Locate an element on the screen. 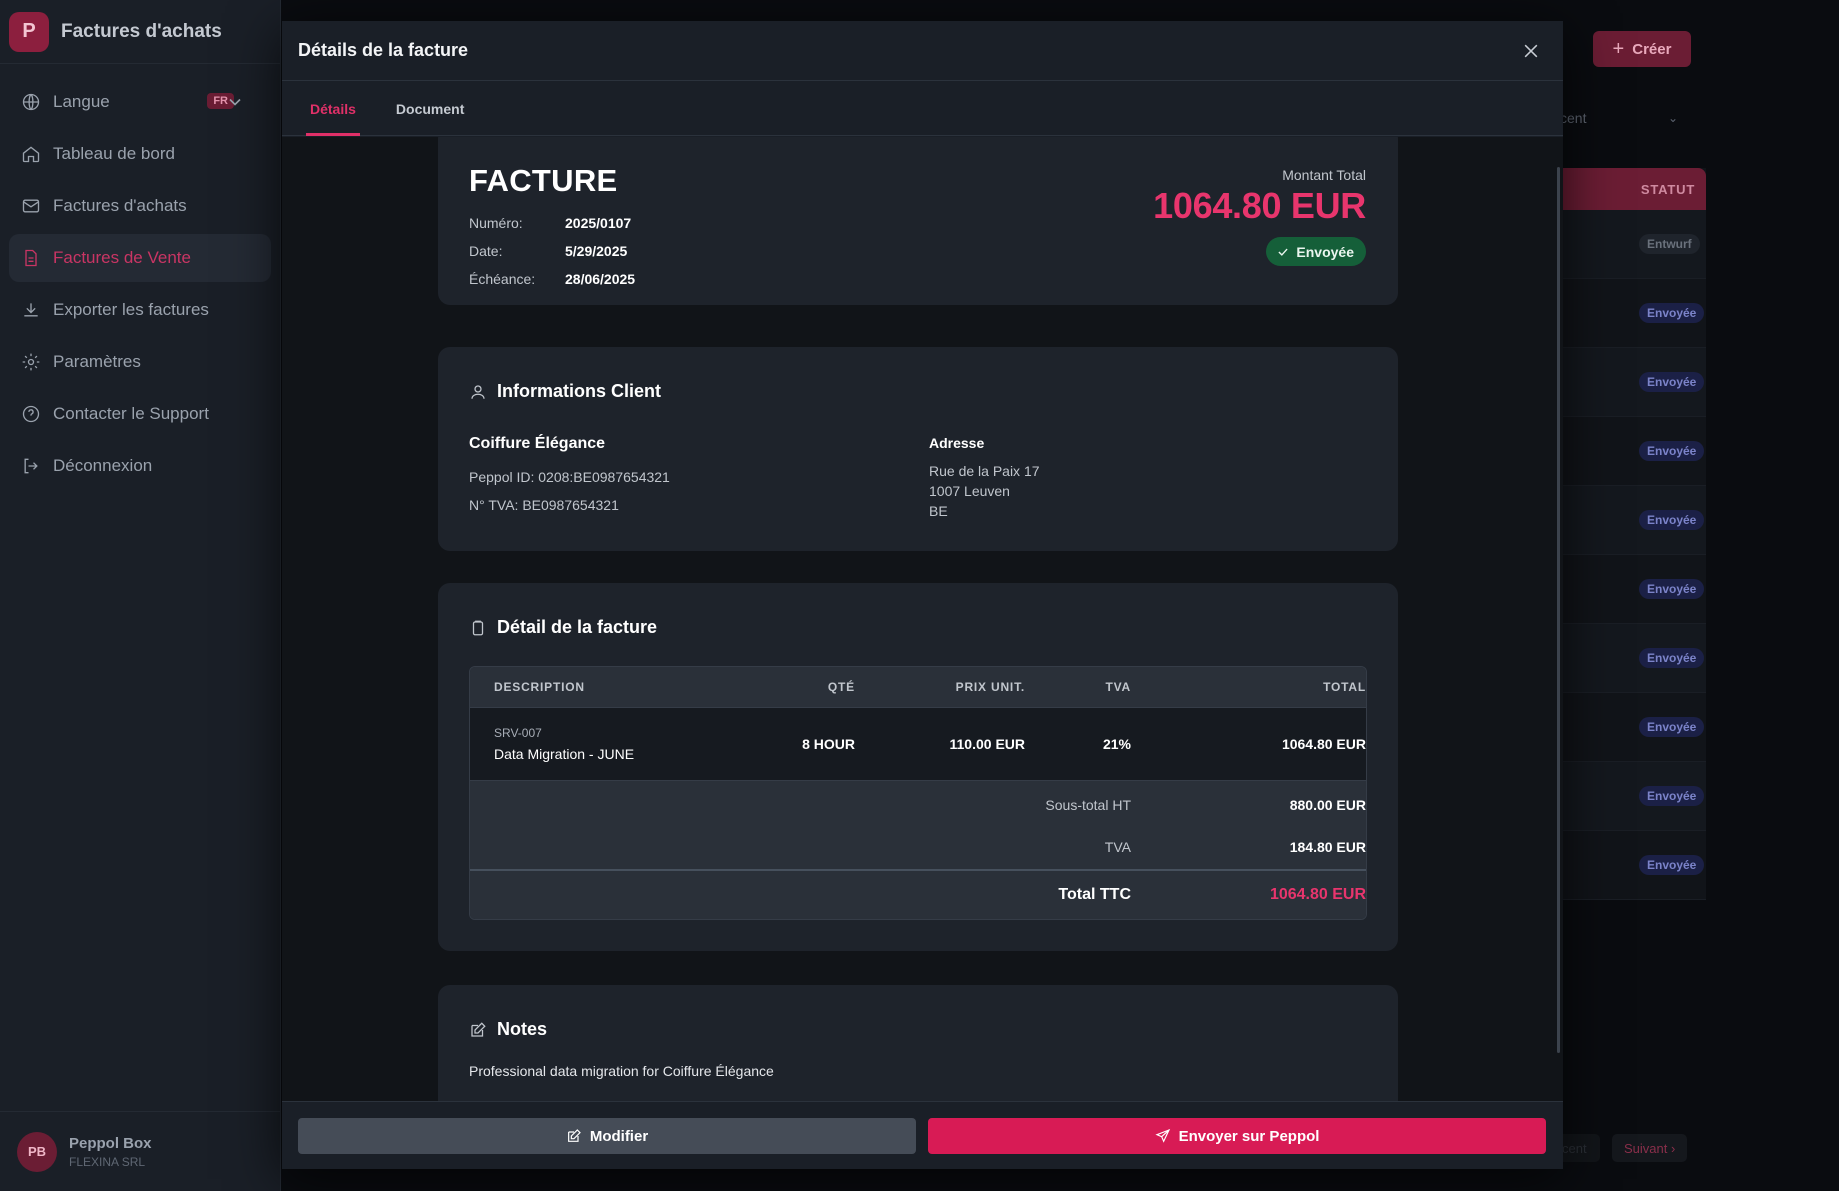  line-total: 1064.80 EUR is located at coordinates (1323, 744).